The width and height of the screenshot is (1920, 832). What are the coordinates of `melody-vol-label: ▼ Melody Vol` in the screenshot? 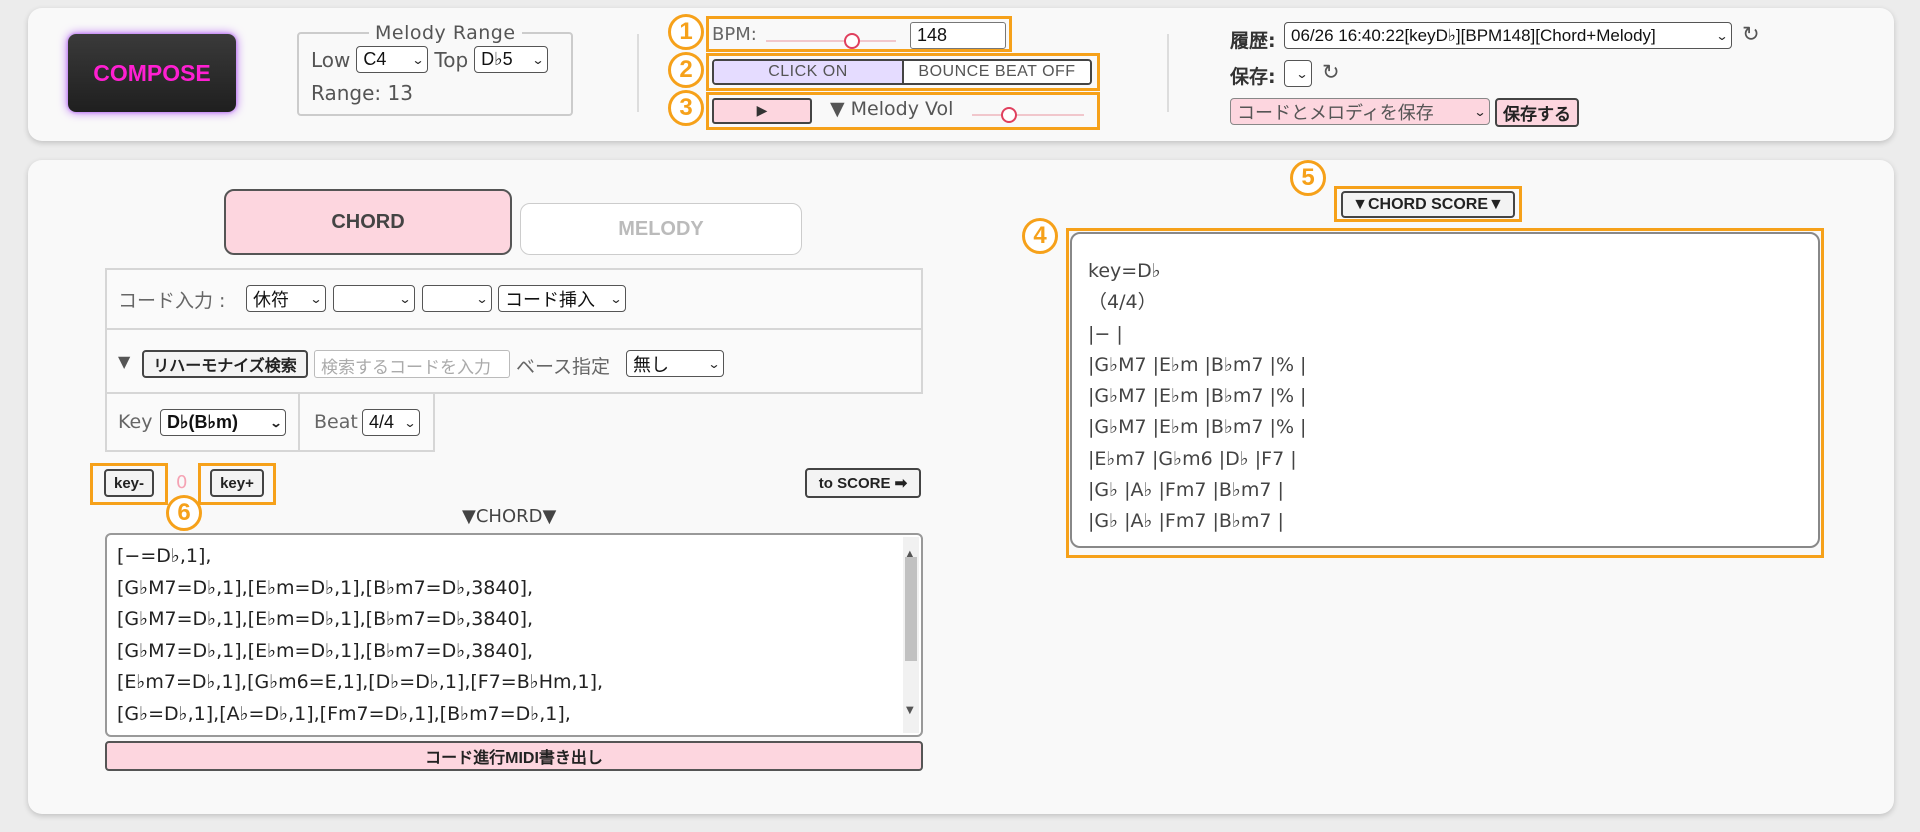 It's located at (891, 109).